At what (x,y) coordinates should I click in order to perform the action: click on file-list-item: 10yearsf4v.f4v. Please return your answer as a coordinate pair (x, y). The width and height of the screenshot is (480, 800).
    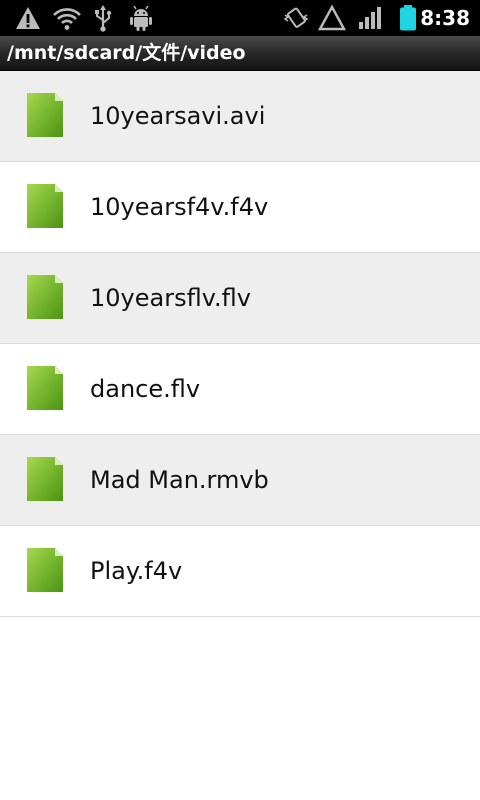
    Looking at the image, I should click on (240, 207).